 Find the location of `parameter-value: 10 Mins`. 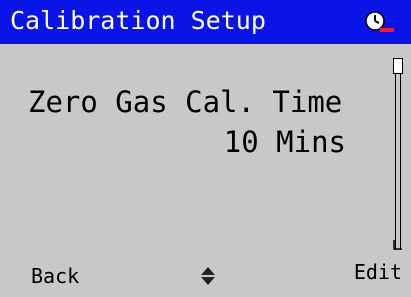

parameter-value: 10 Mins is located at coordinates (285, 142).